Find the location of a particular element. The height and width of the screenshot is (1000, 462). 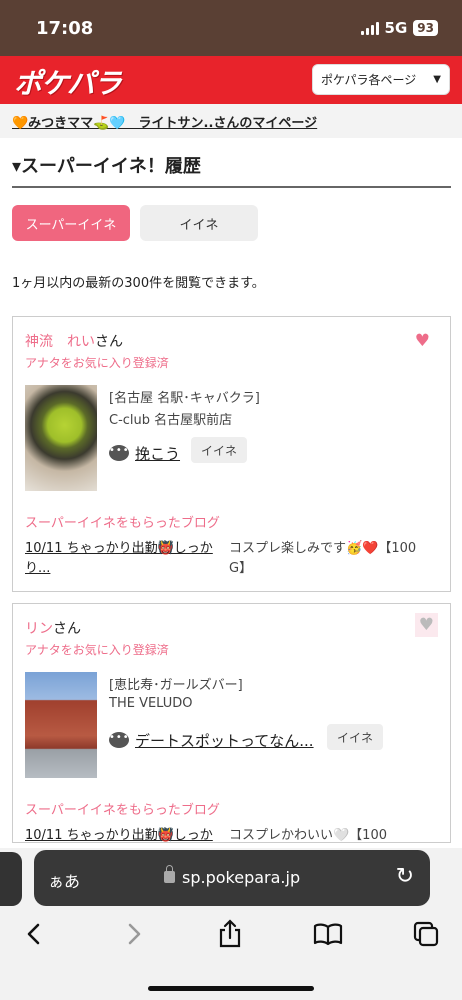

blog-link: 10/11 ちゃっかり出勤👹しっか is located at coordinates (127, 834).